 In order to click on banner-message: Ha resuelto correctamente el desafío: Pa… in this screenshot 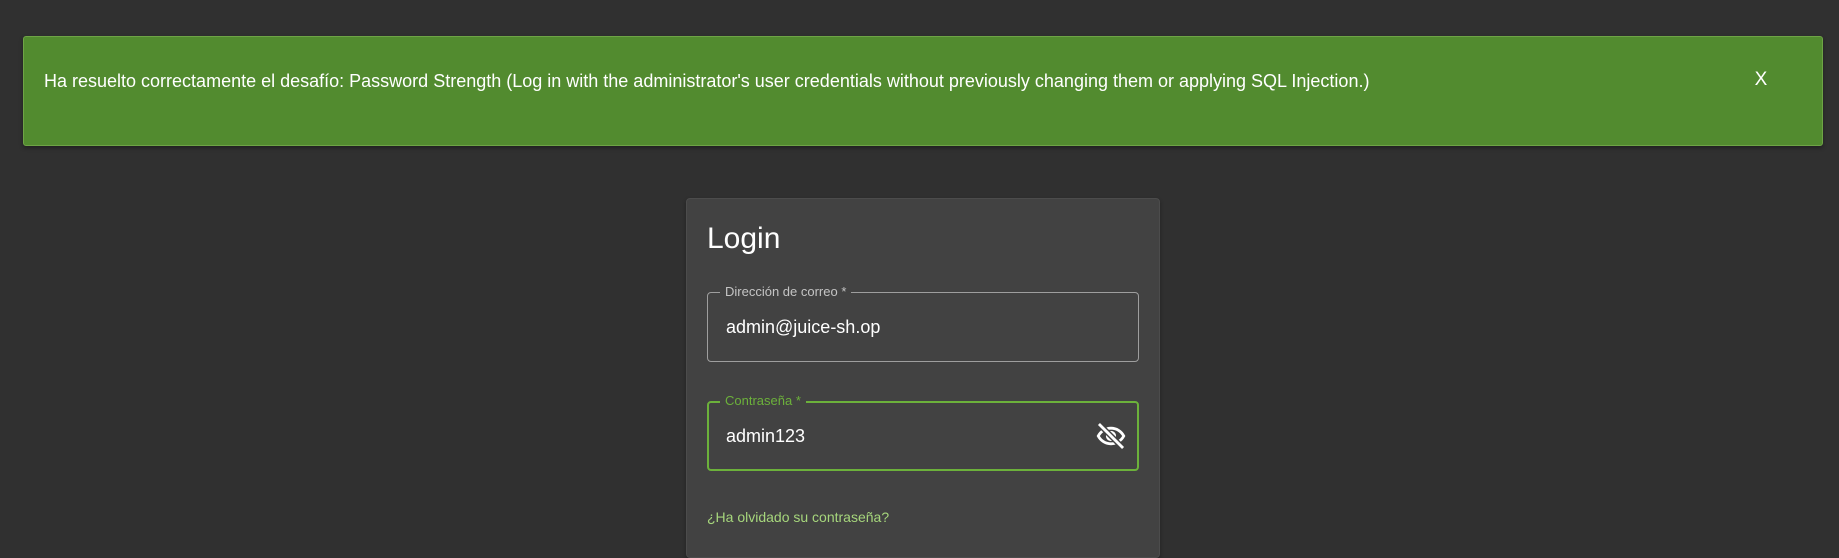, I will do `click(707, 81)`.